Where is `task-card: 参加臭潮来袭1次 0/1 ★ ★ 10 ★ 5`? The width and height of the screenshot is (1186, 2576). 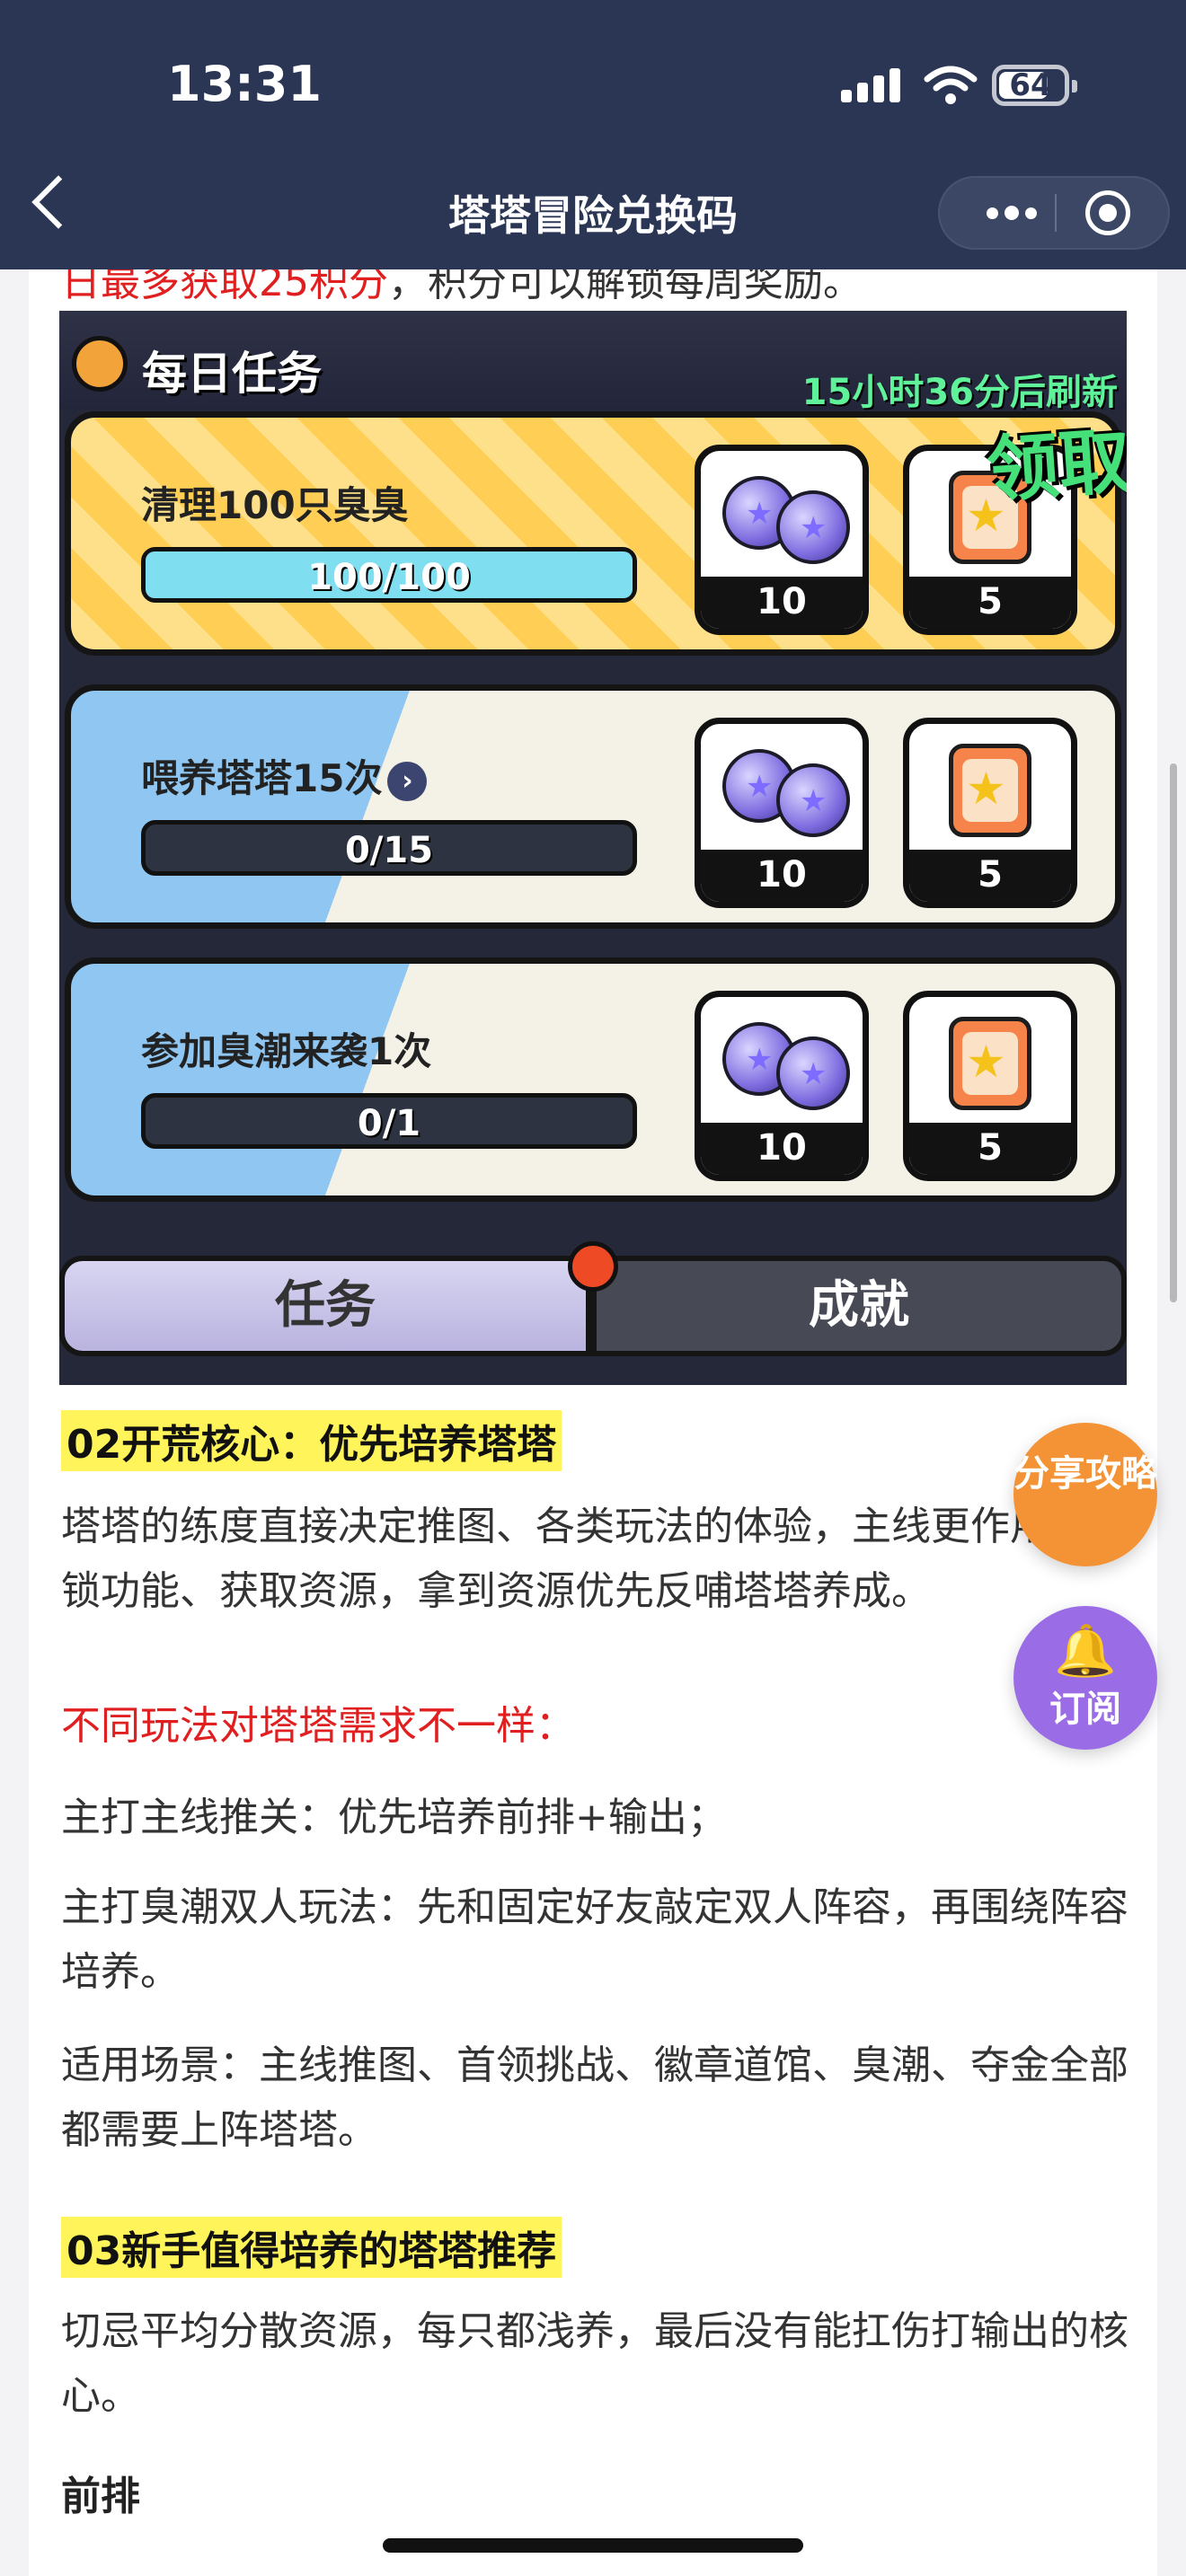 task-card: 参加臭潮来袭1次 0/1 ★ ★ 10 ★ 5 is located at coordinates (593, 1079).